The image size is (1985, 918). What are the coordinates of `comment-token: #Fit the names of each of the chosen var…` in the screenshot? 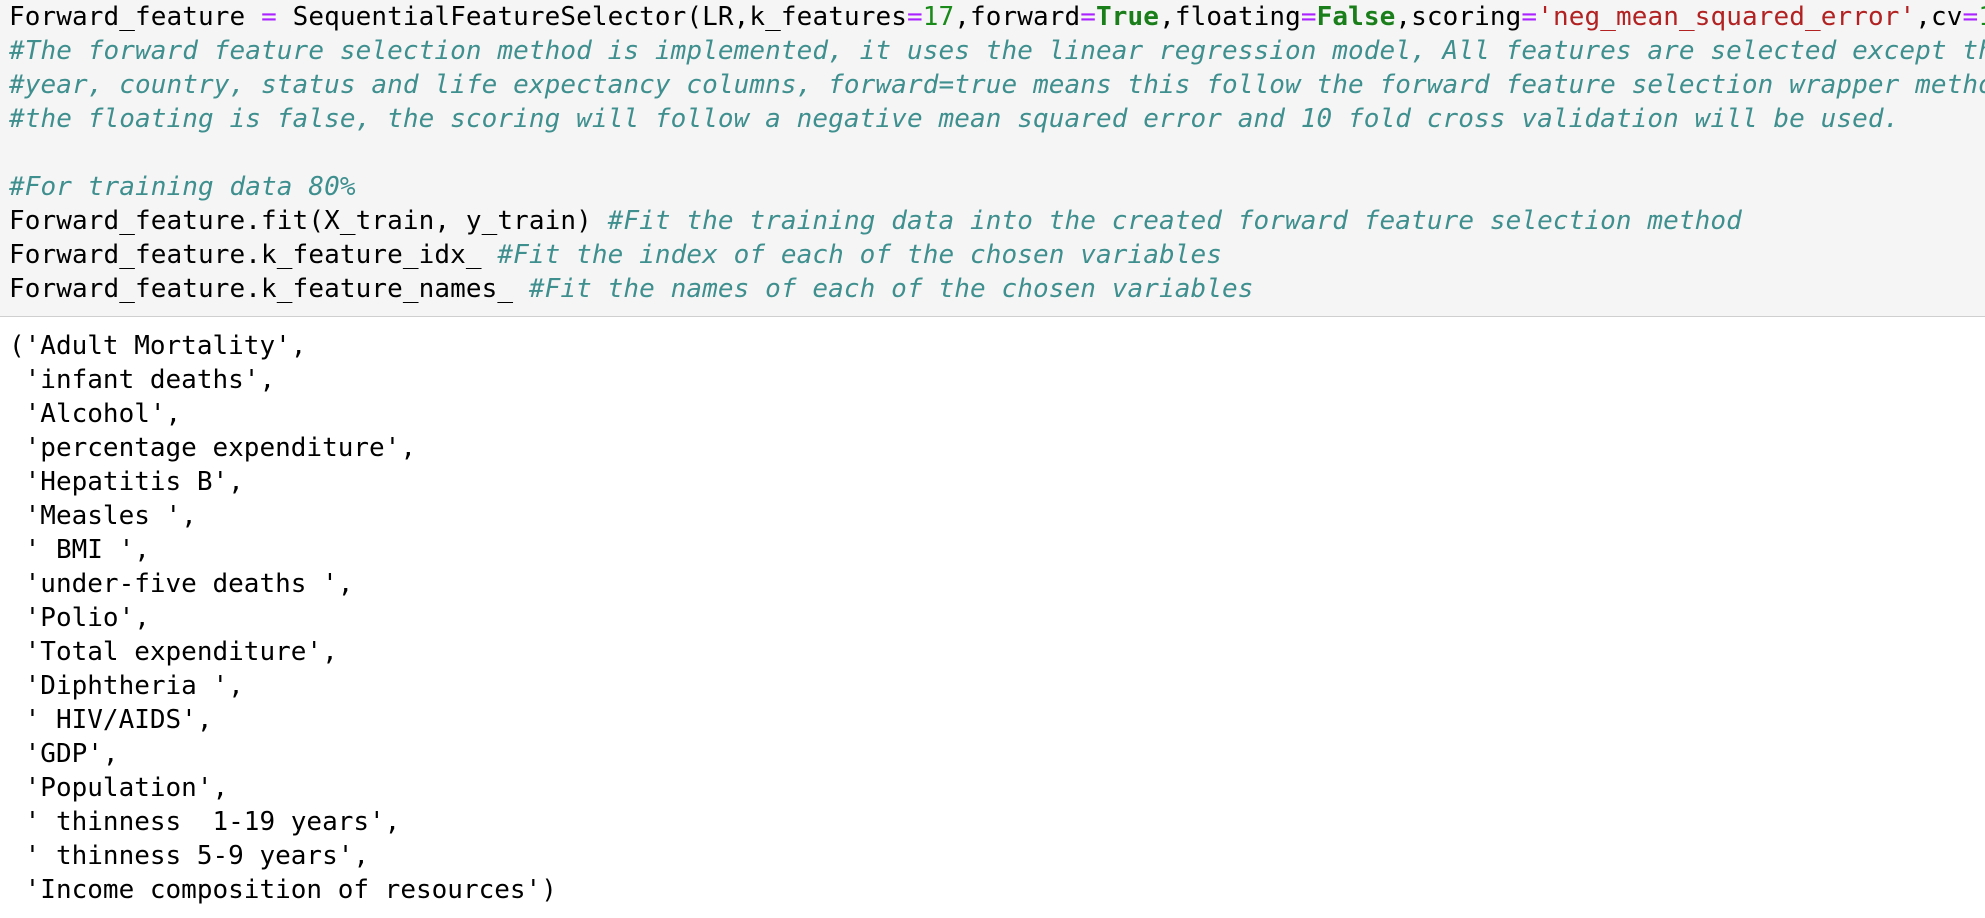 It's located at (891, 289).